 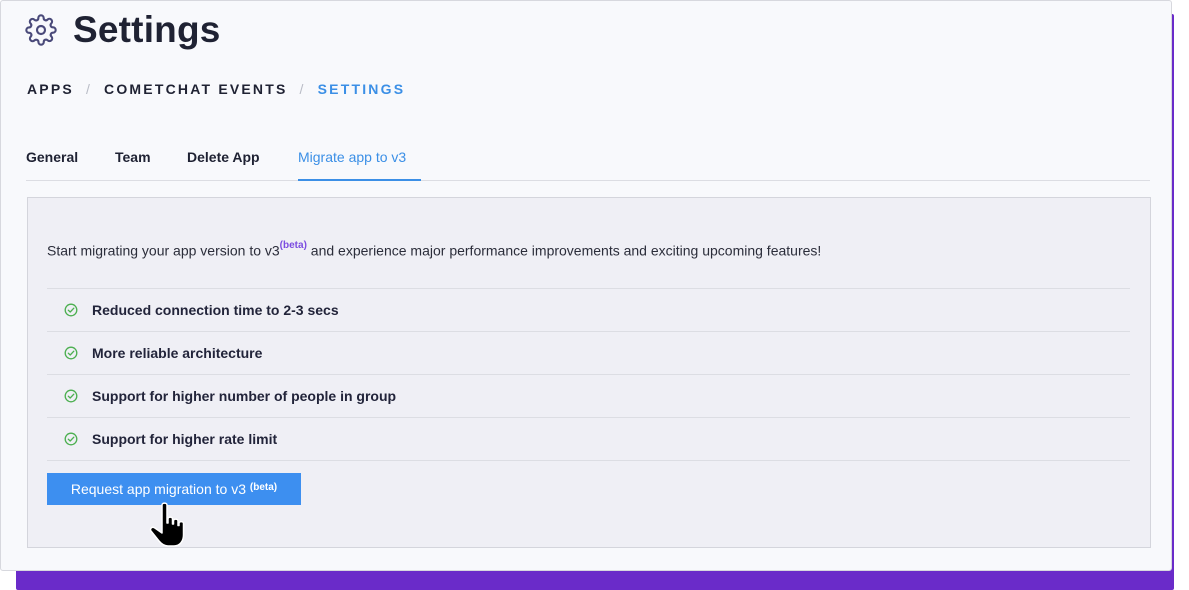 What do you see at coordinates (50, 89) in the screenshot?
I see `breadcrumb-apps: APPS` at bounding box center [50, 89].